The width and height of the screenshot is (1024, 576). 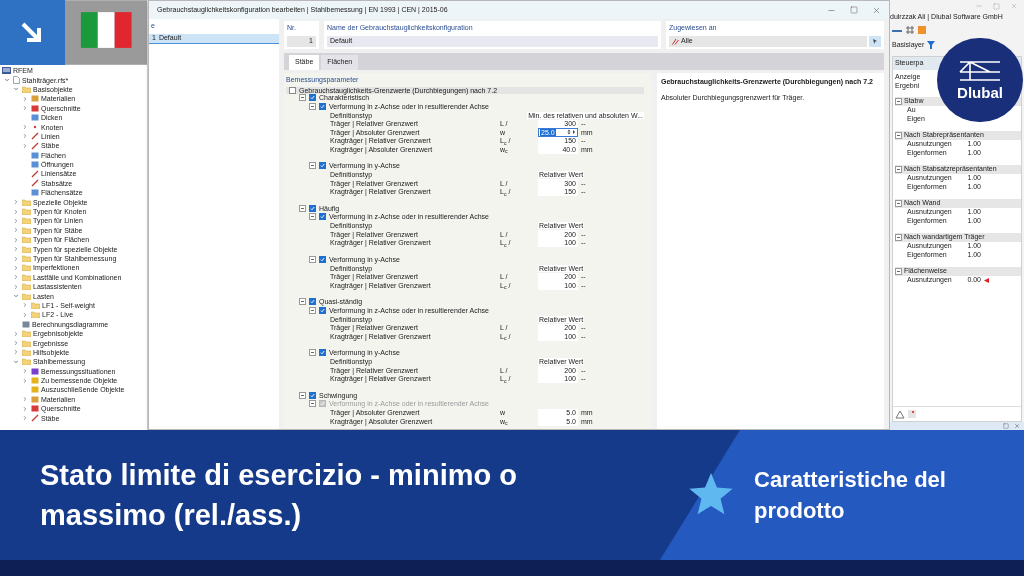 What do you see at coordinates (26, 89) in the screenshot?
I see `folder-icon` at bounding box center [26, 89].